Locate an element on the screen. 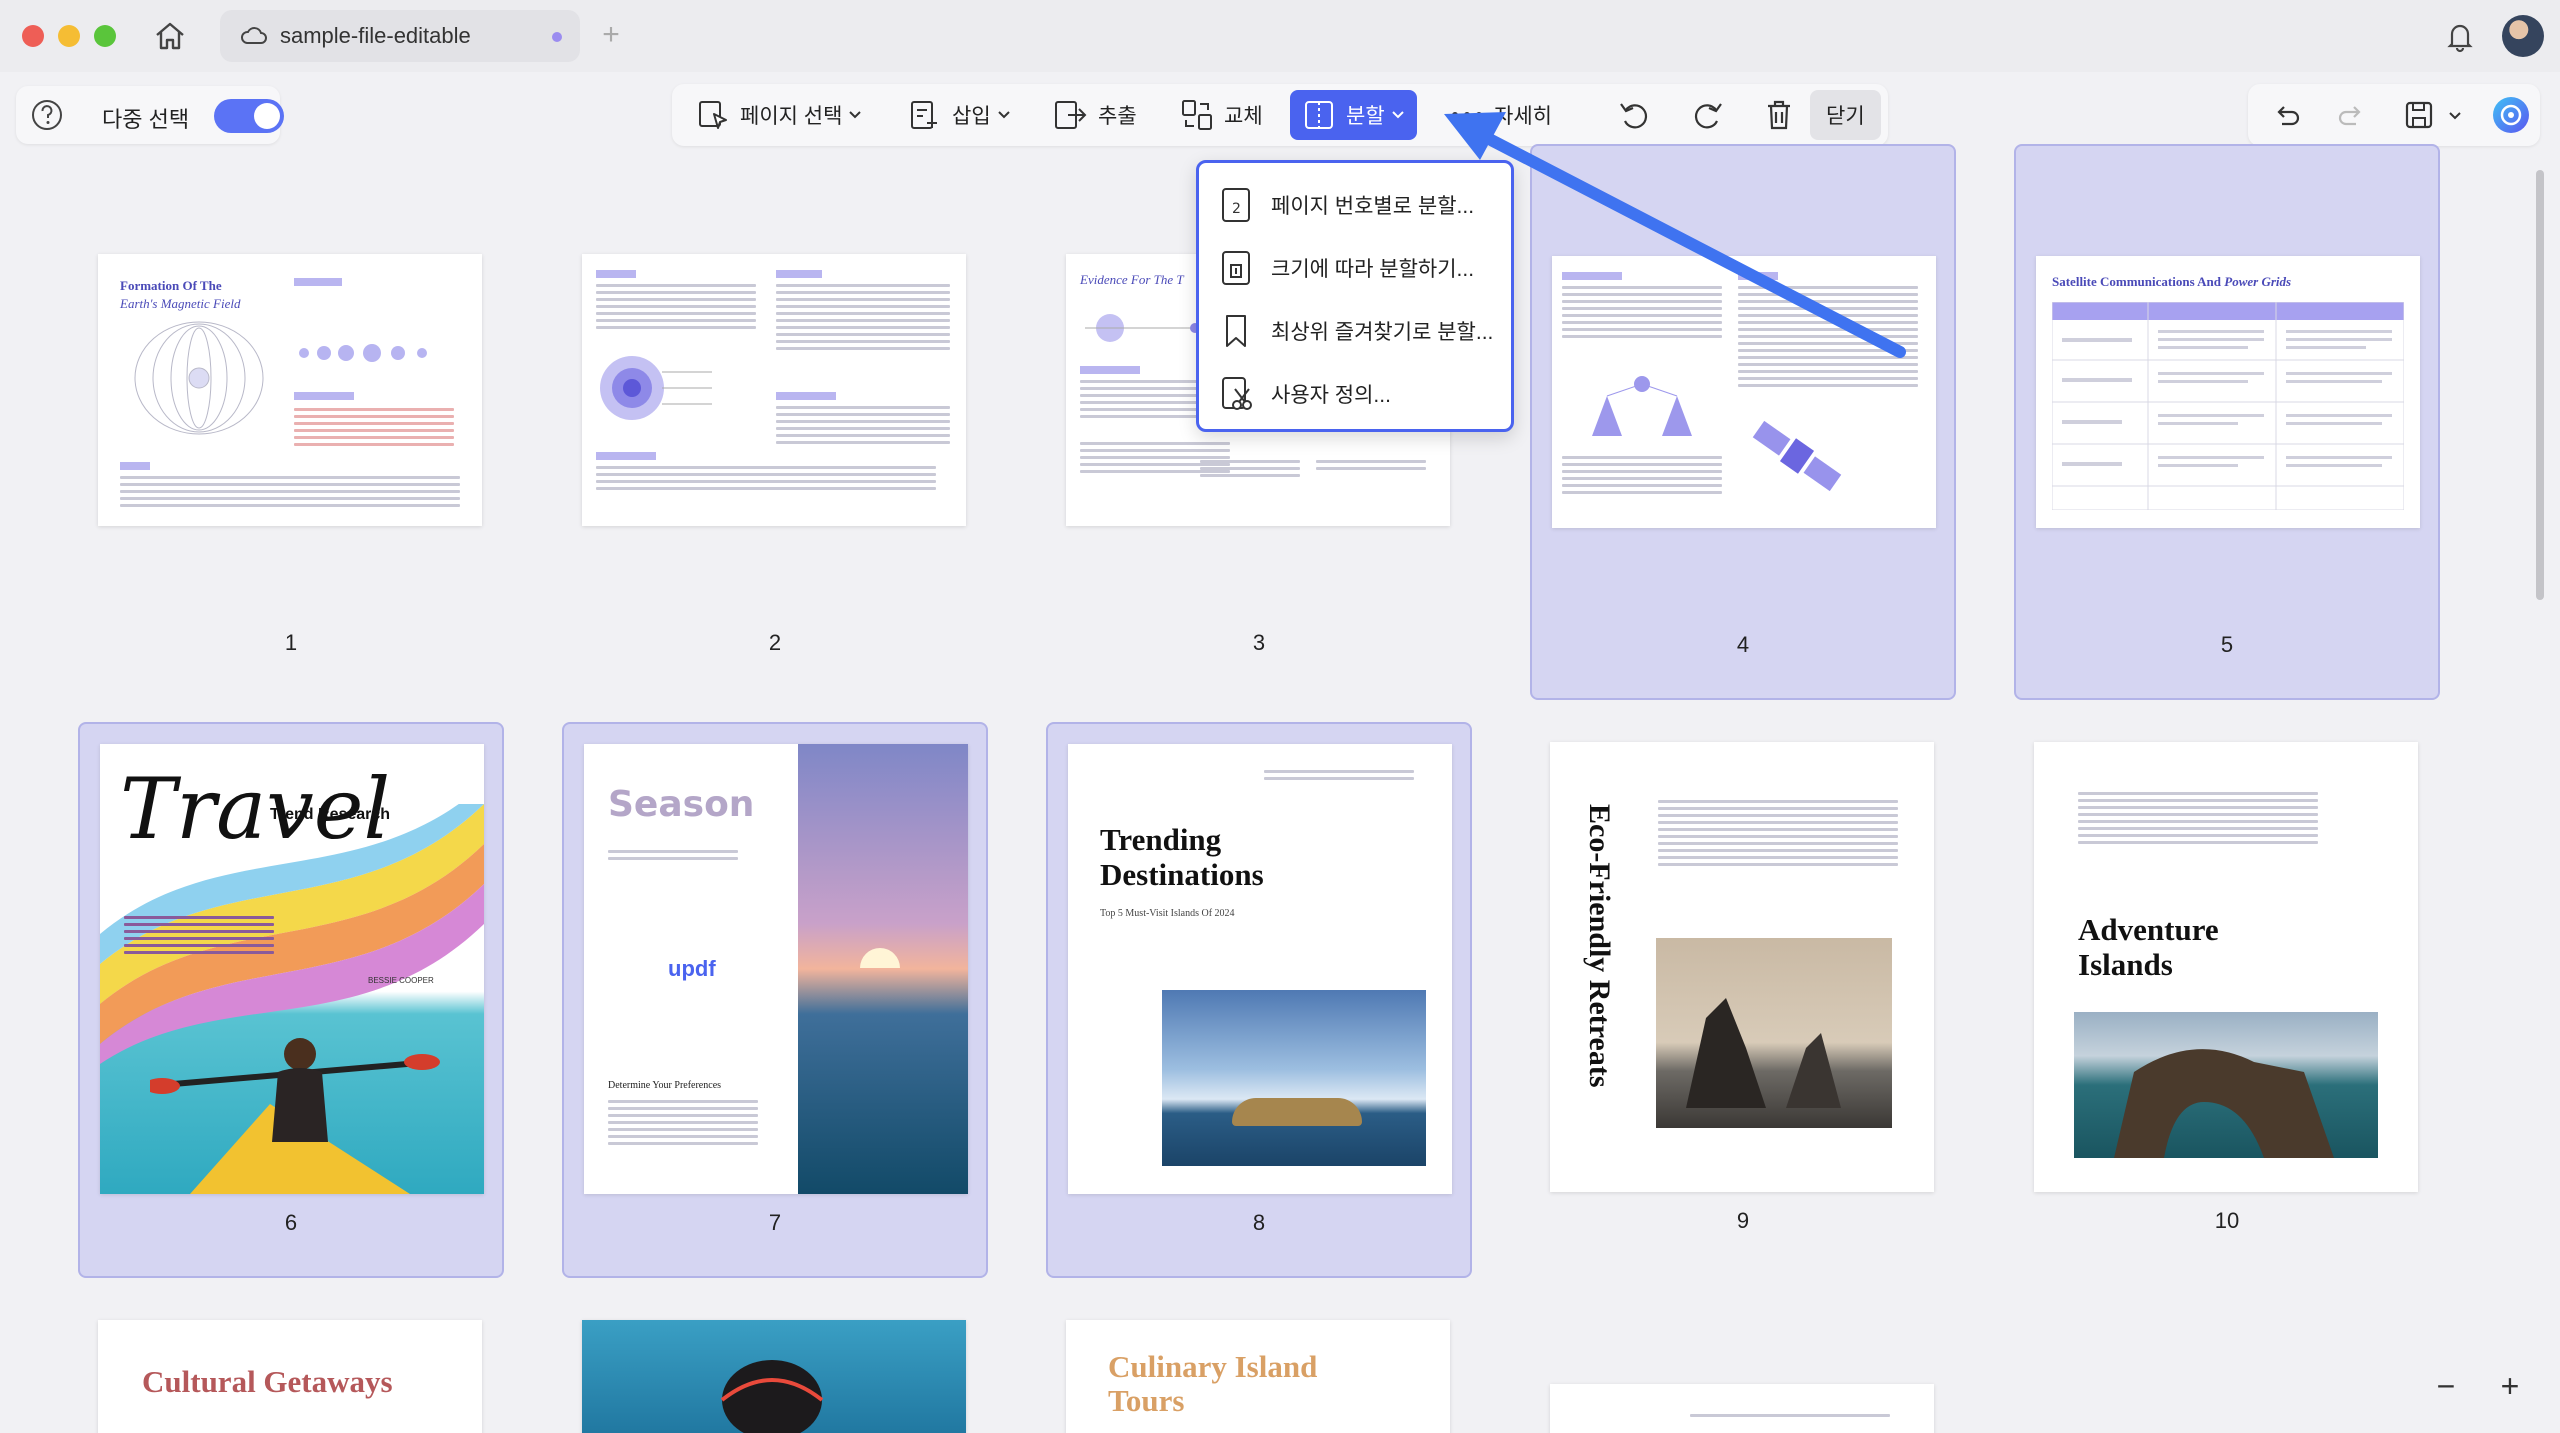 Image resolution: width=2560 pixels, height=1433 pixels. page-number: 5 is located at coordinates (2227, 644).